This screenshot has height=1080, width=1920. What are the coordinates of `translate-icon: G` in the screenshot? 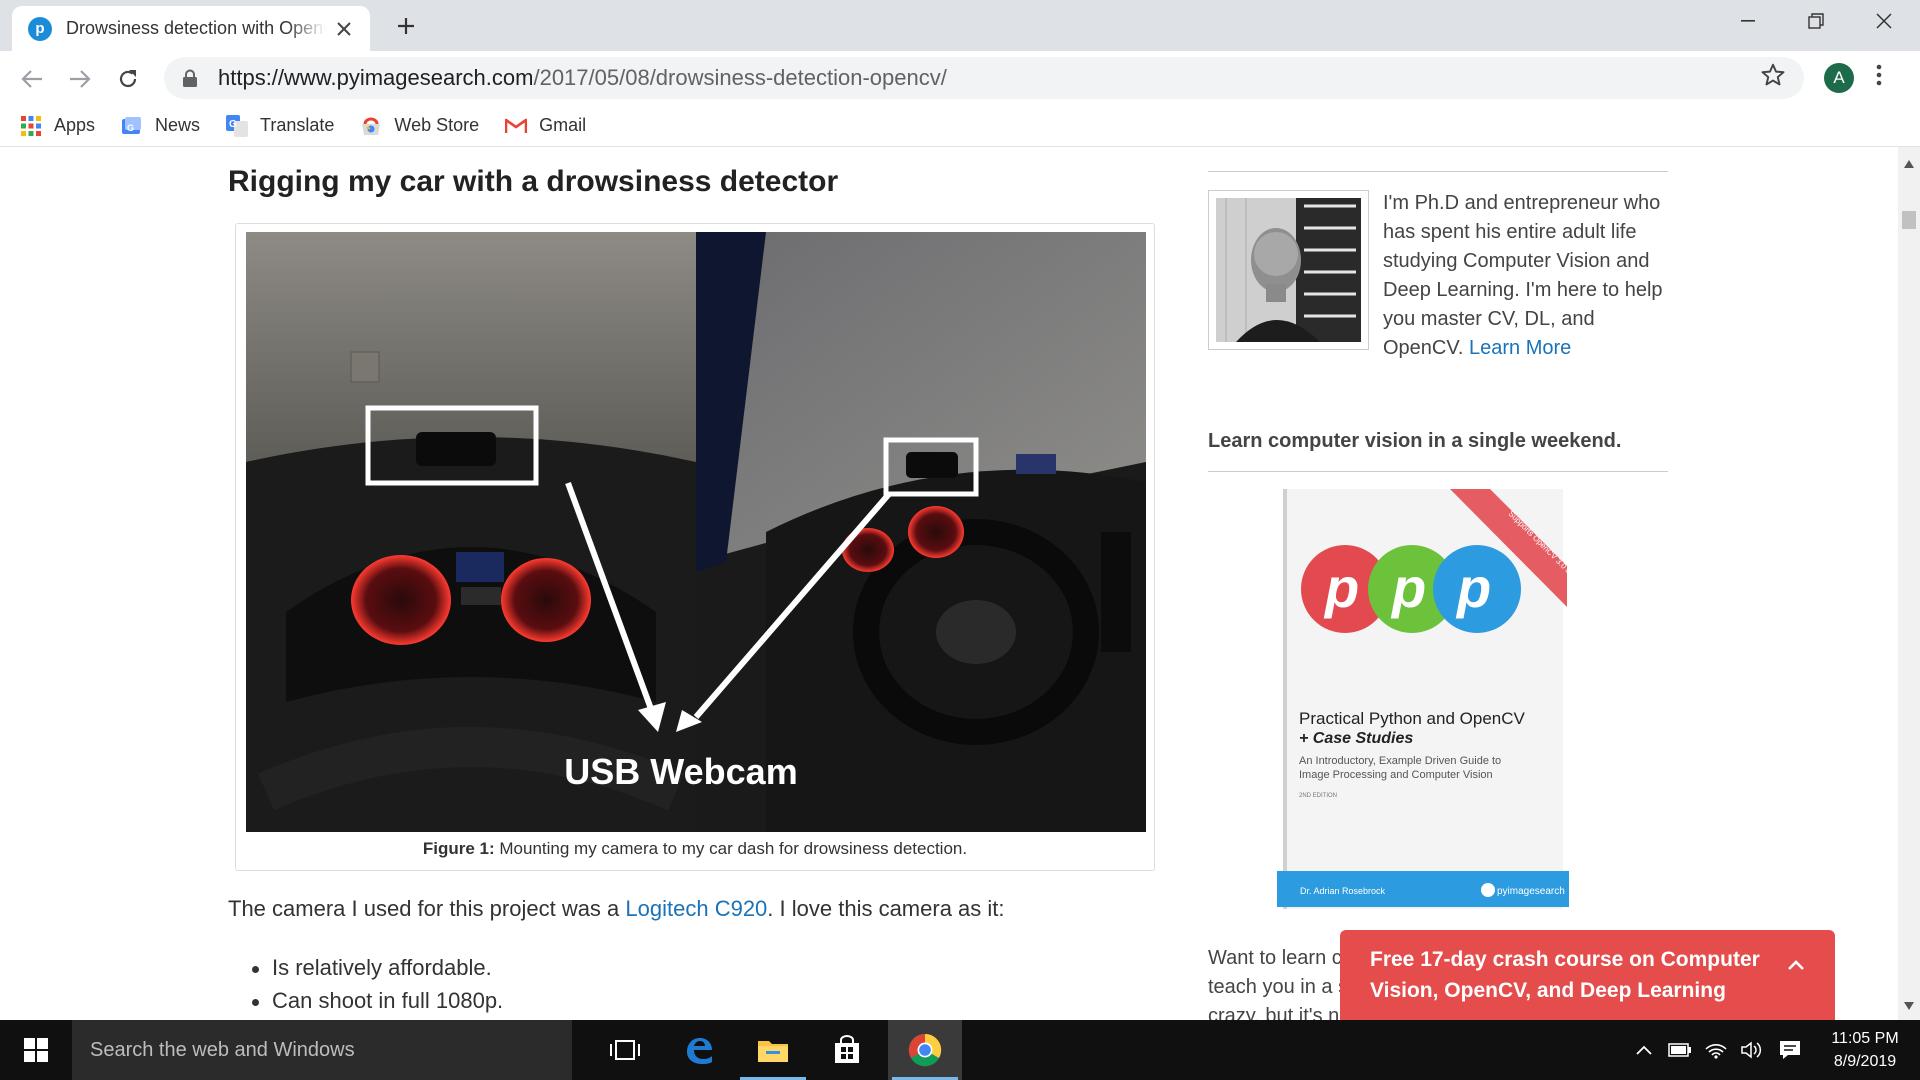 It's located at (237, 125).